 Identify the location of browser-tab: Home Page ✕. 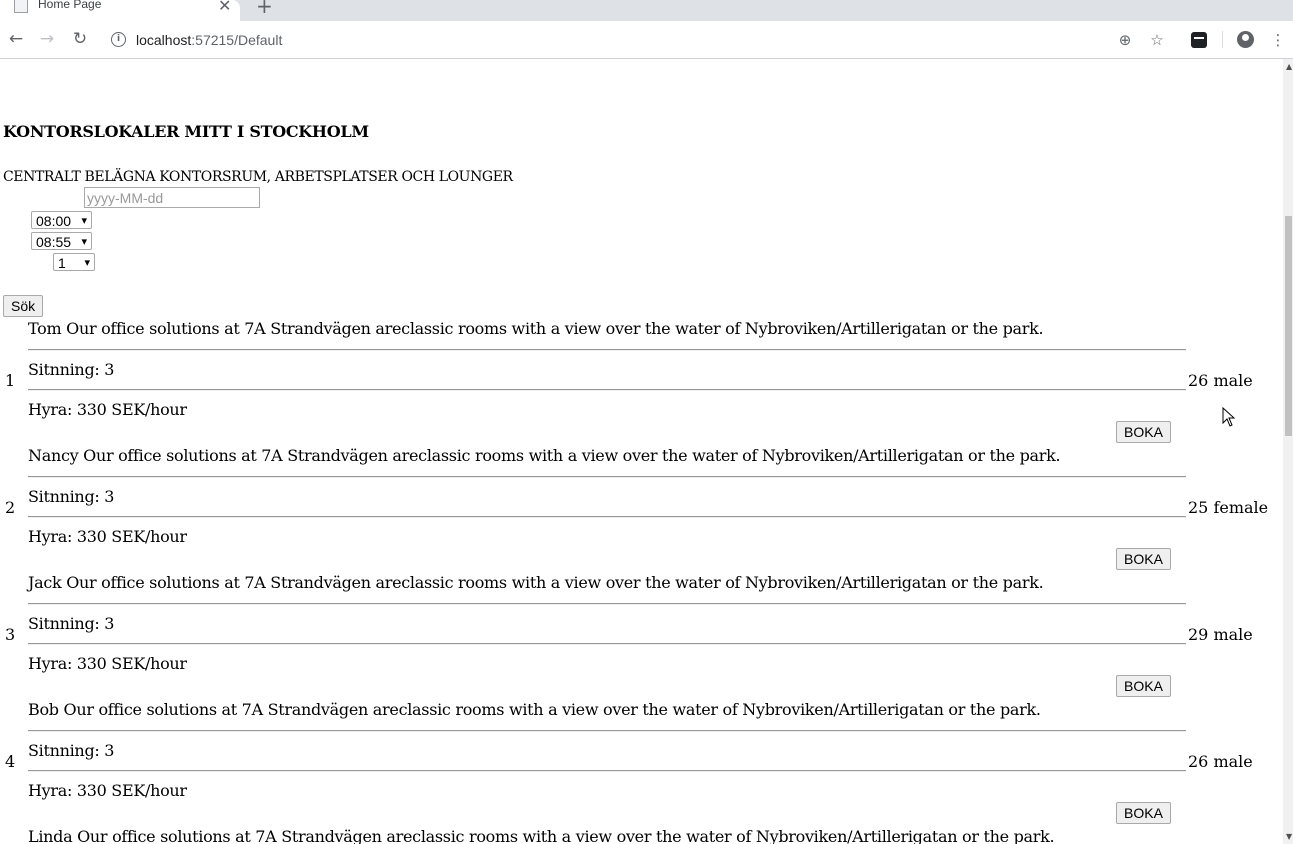
(120, 10).